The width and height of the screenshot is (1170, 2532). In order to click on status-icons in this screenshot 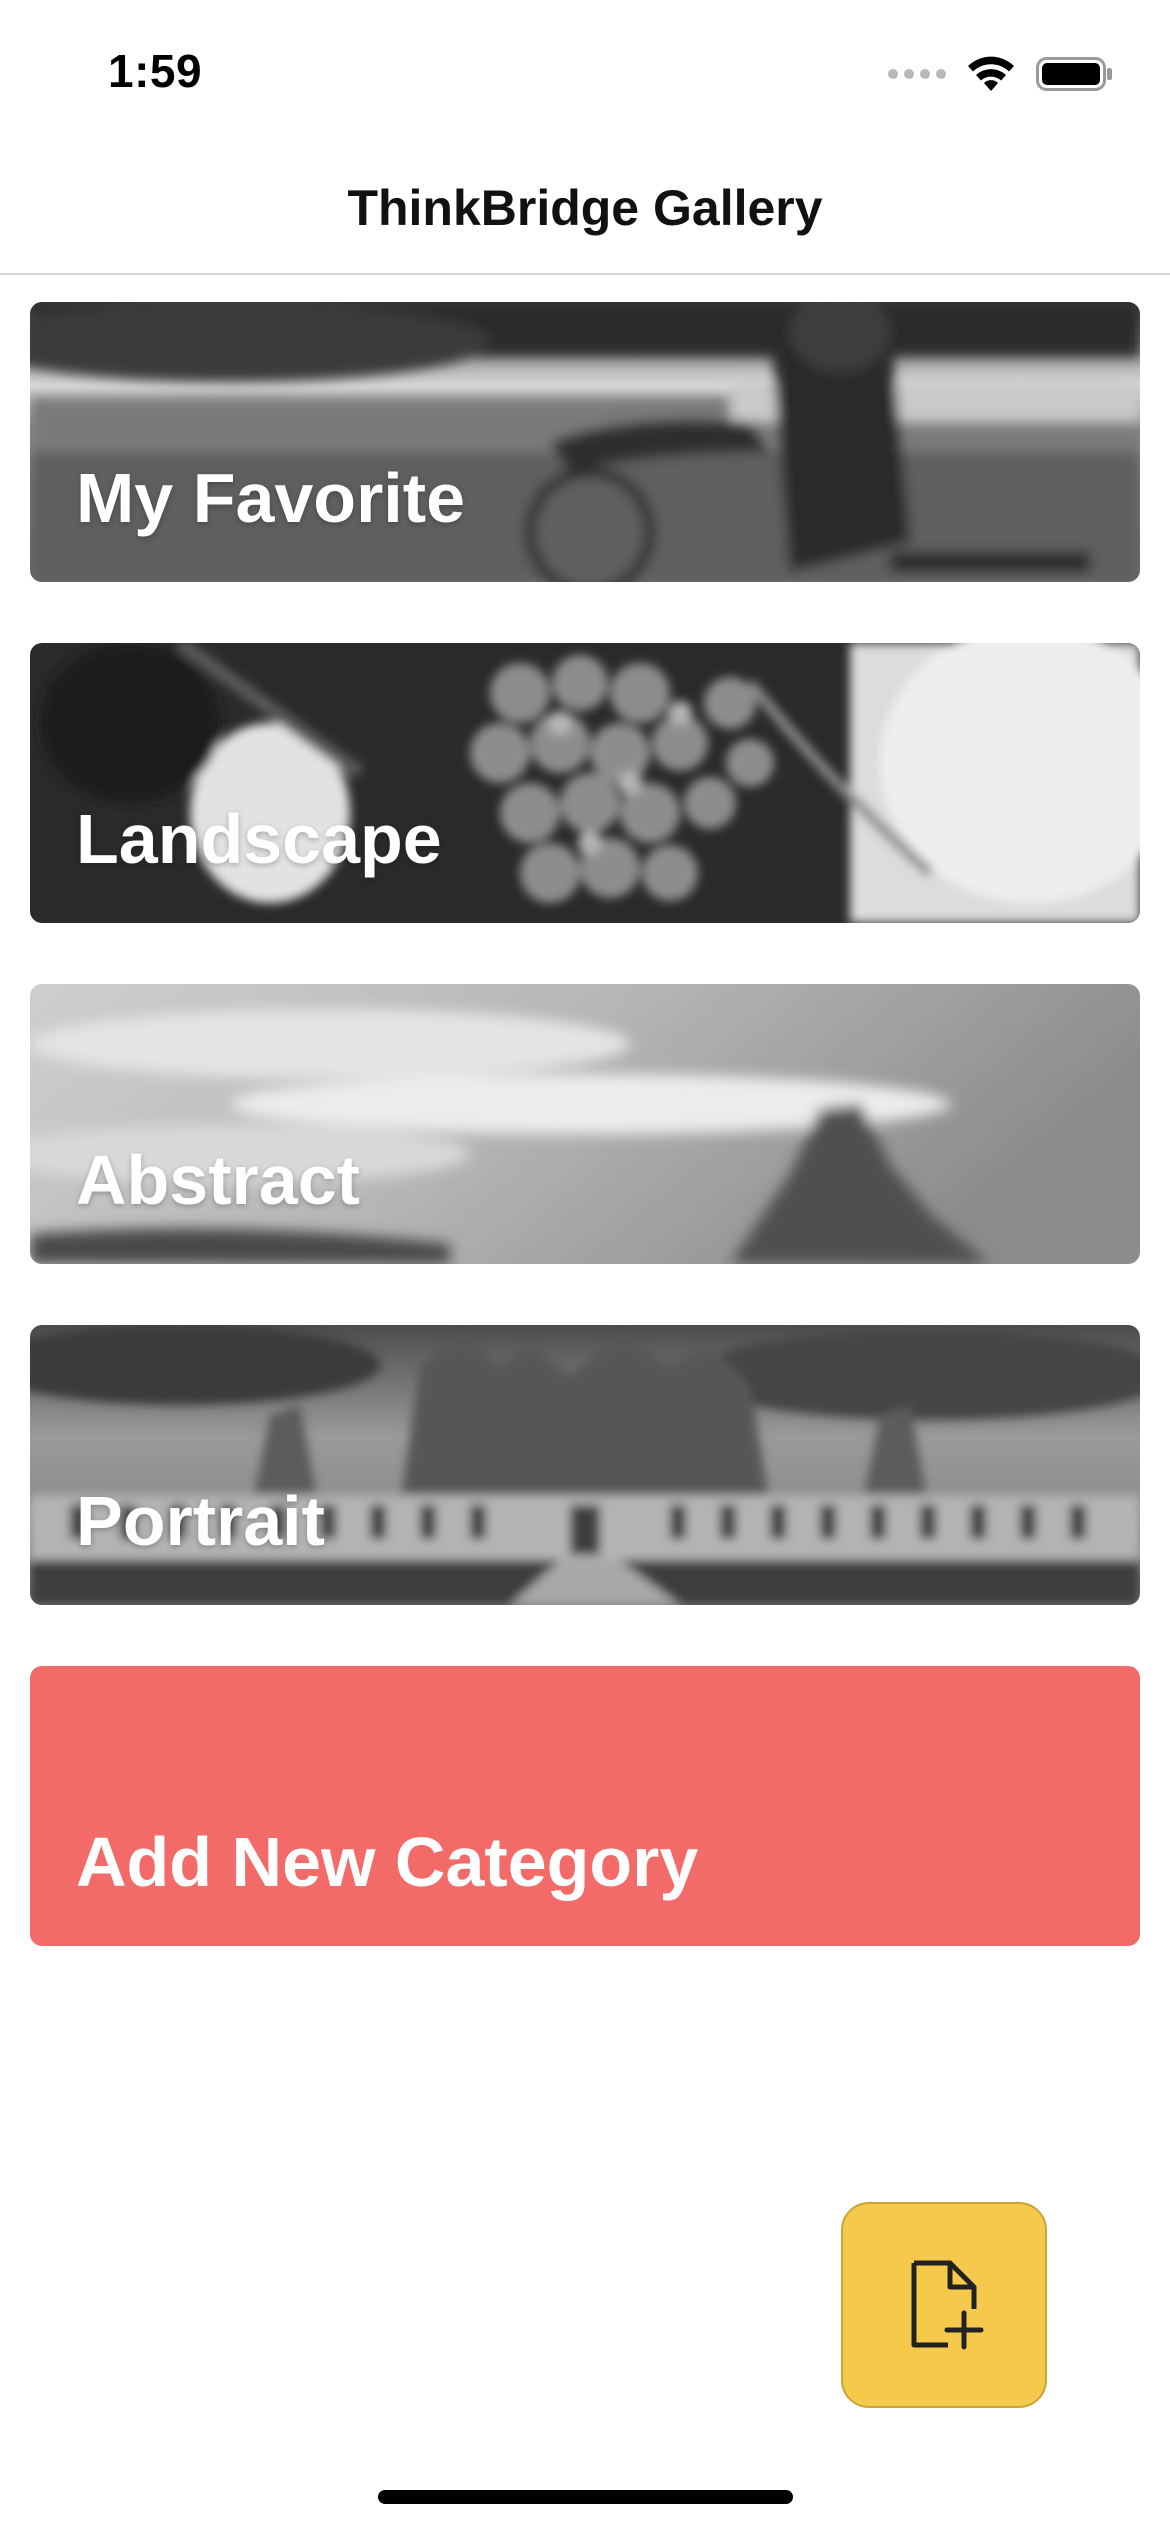, I will do `click(1001, 74)`.